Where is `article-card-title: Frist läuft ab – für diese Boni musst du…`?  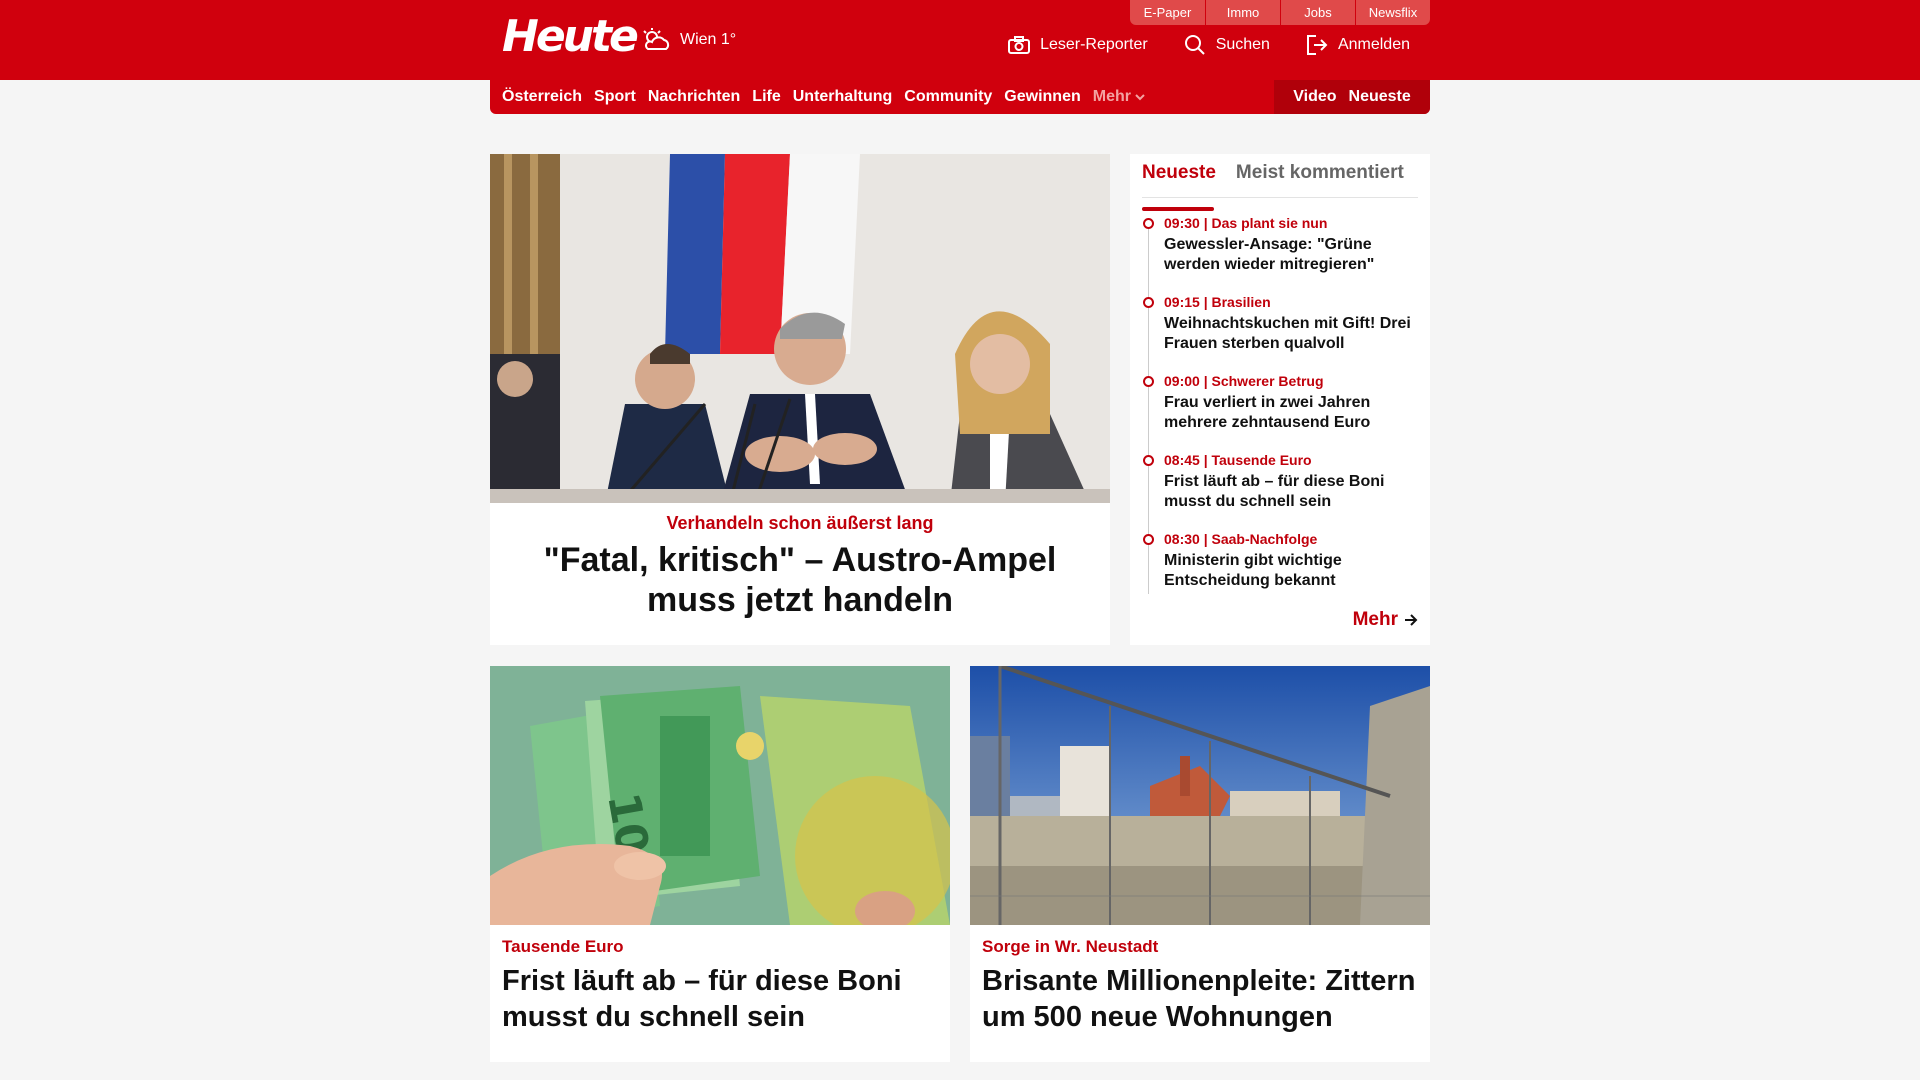
article-card-title: Frist läuft ab – für diese Boni musst du… is located at coordinates (720, 999).